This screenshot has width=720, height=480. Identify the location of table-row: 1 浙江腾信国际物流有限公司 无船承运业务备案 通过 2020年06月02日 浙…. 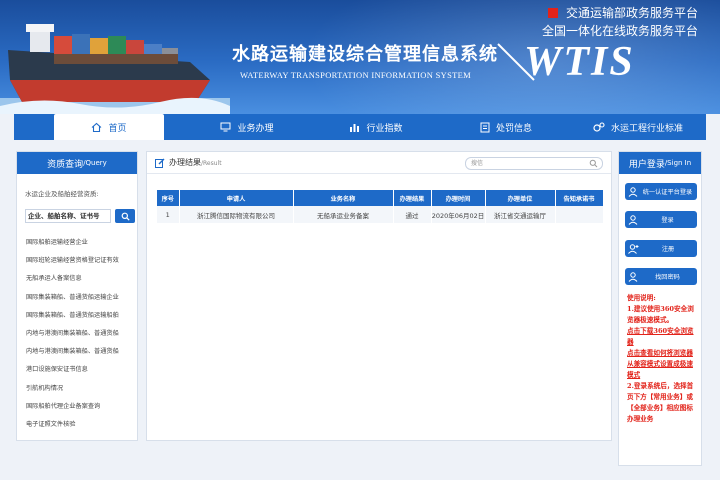
(380, 214).